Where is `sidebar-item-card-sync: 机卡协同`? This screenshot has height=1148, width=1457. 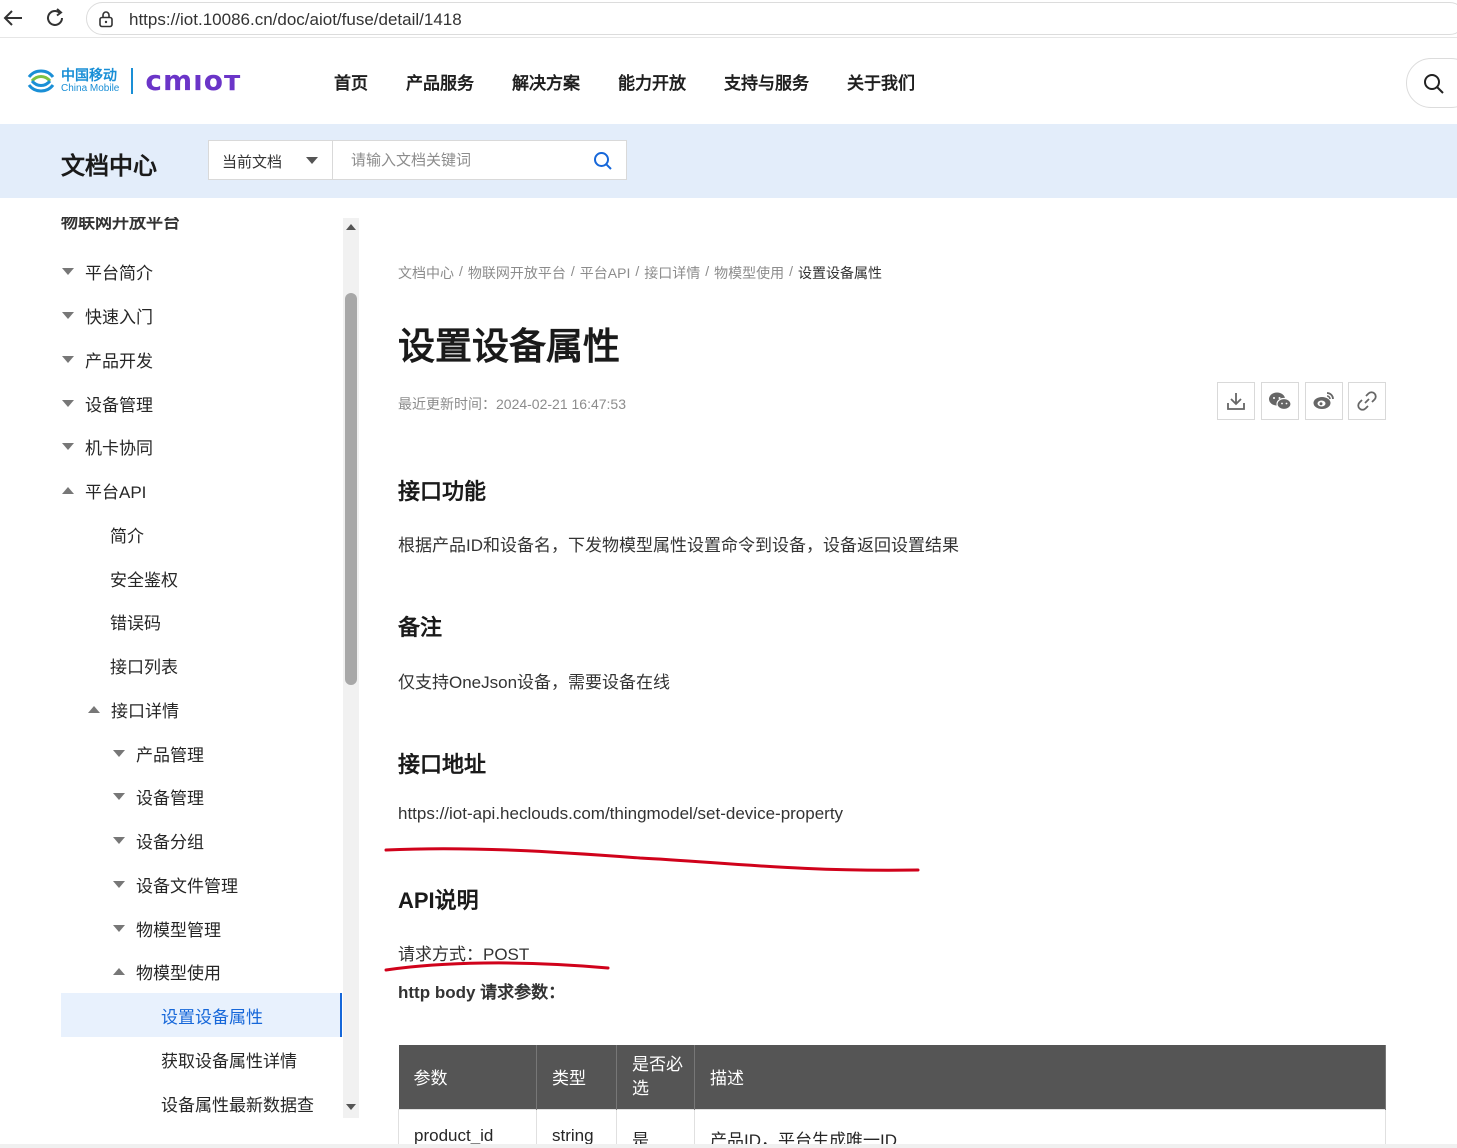 sidebar-item-card-sync: 机卡协同 is located at coordinates (107, 446).